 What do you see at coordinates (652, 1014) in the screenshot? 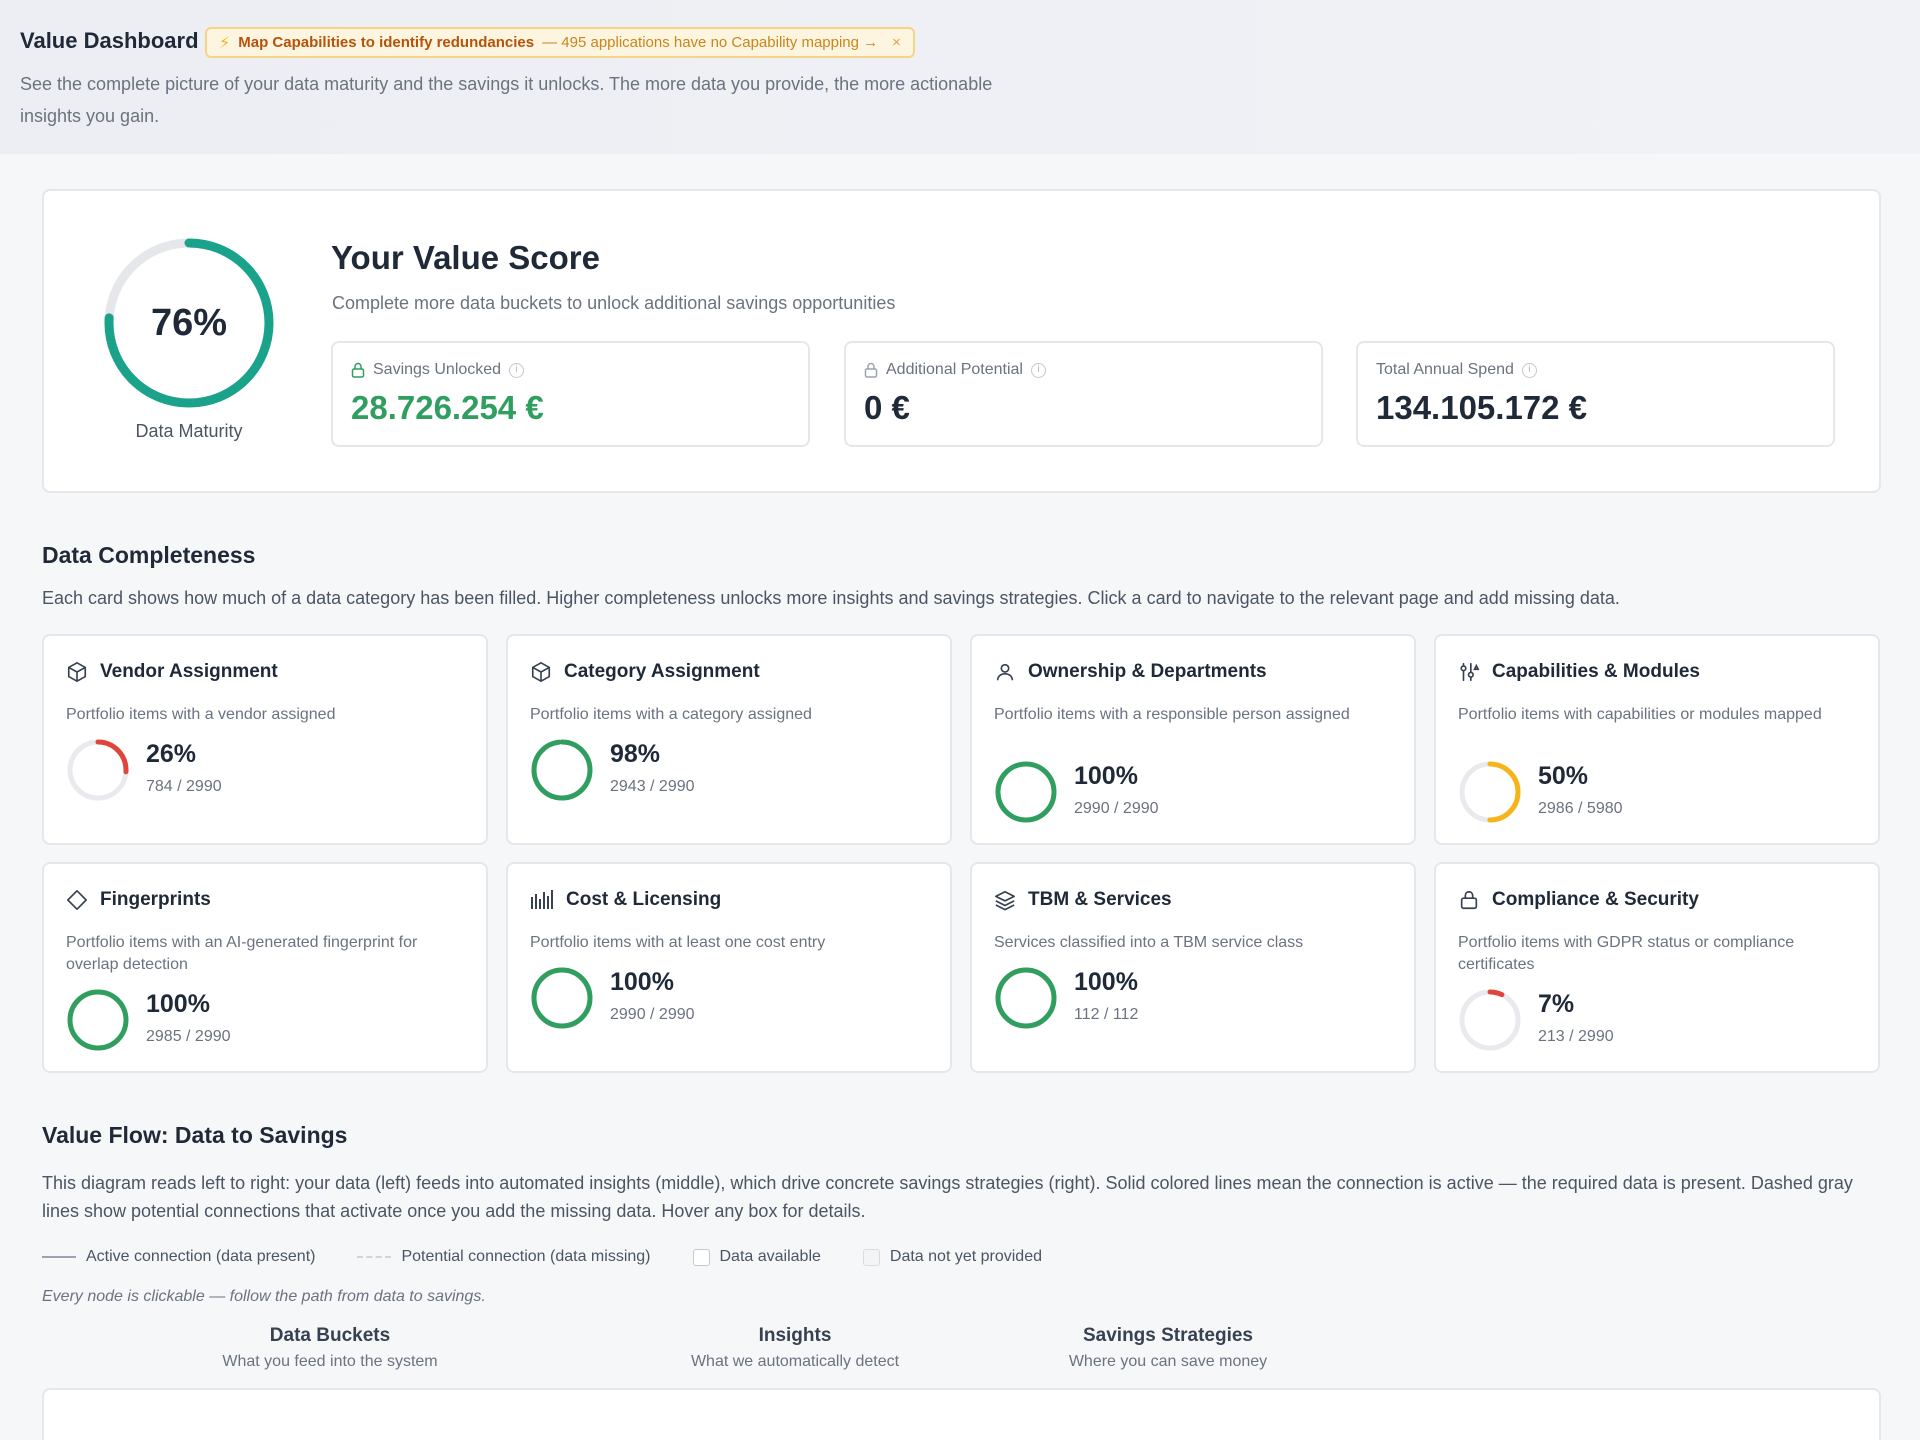
I see `card-count: 2990 / 2990` at bounding box center [652, 1014].